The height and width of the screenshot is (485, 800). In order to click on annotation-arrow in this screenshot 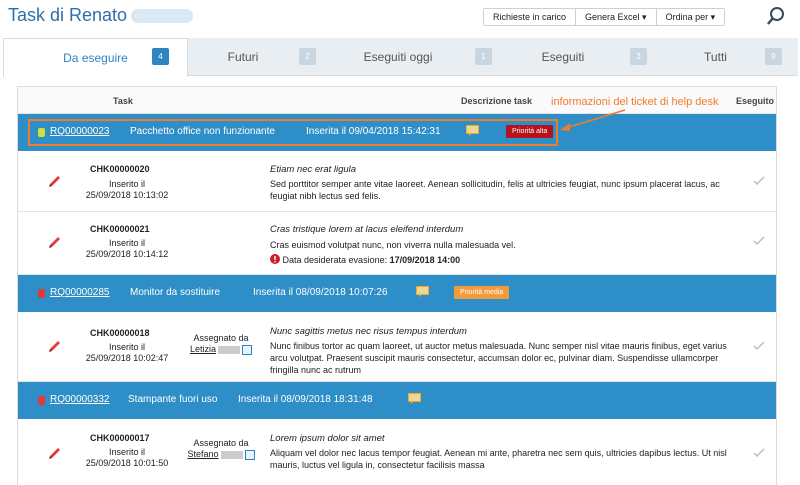, I will do `click(593, 120)`.